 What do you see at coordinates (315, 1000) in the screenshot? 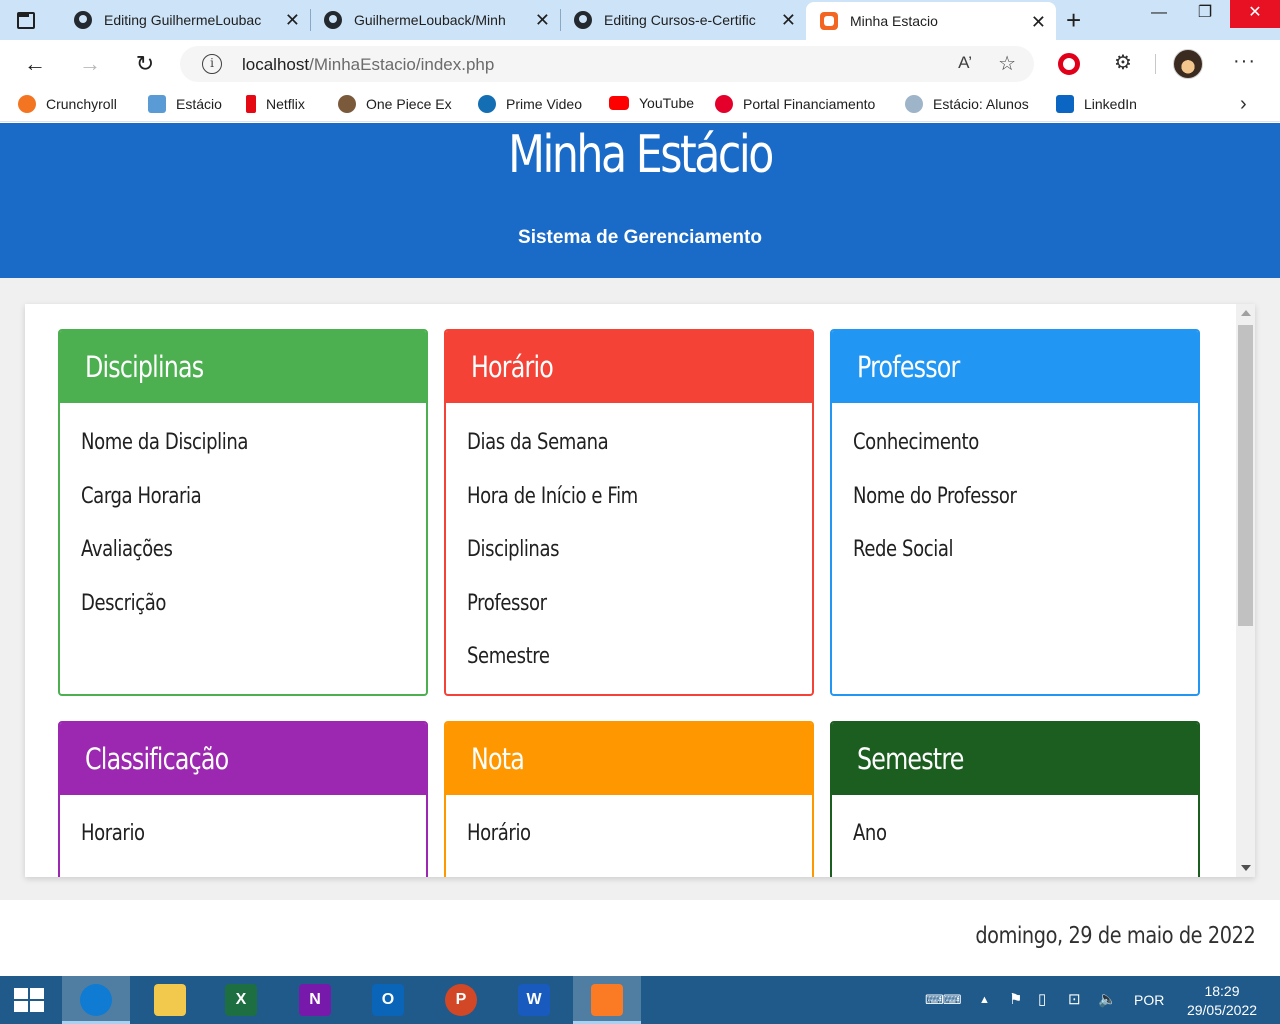
I see `taskbar-onenote: N` at bounding box center [315, 1000].